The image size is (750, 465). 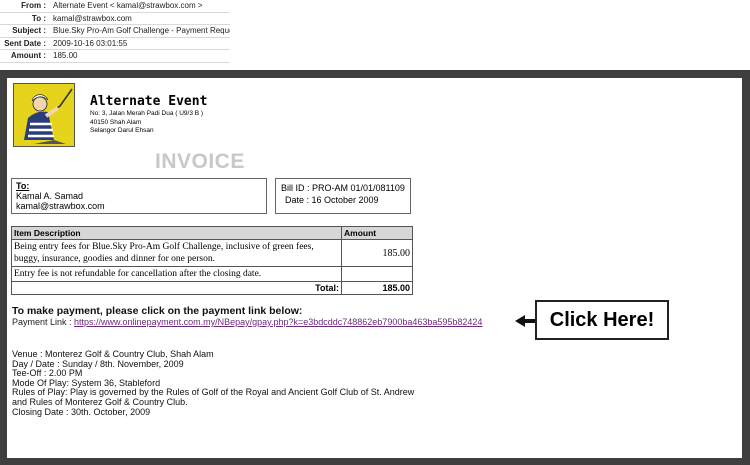 What do you see at coordinates (377, 233) in the screenshot?
I see `column-header-amount: Amount` at bounding box center [377, 233].